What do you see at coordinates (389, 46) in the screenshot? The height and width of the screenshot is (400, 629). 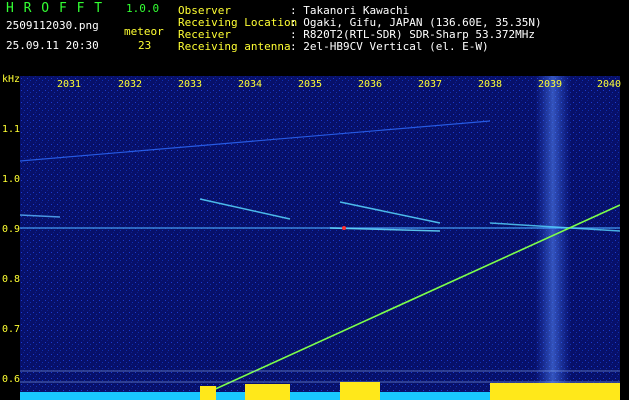 I see `antenna-value: : 2el-HB9CV Vertical (el. E-W)` at bounding box center [389, 46].